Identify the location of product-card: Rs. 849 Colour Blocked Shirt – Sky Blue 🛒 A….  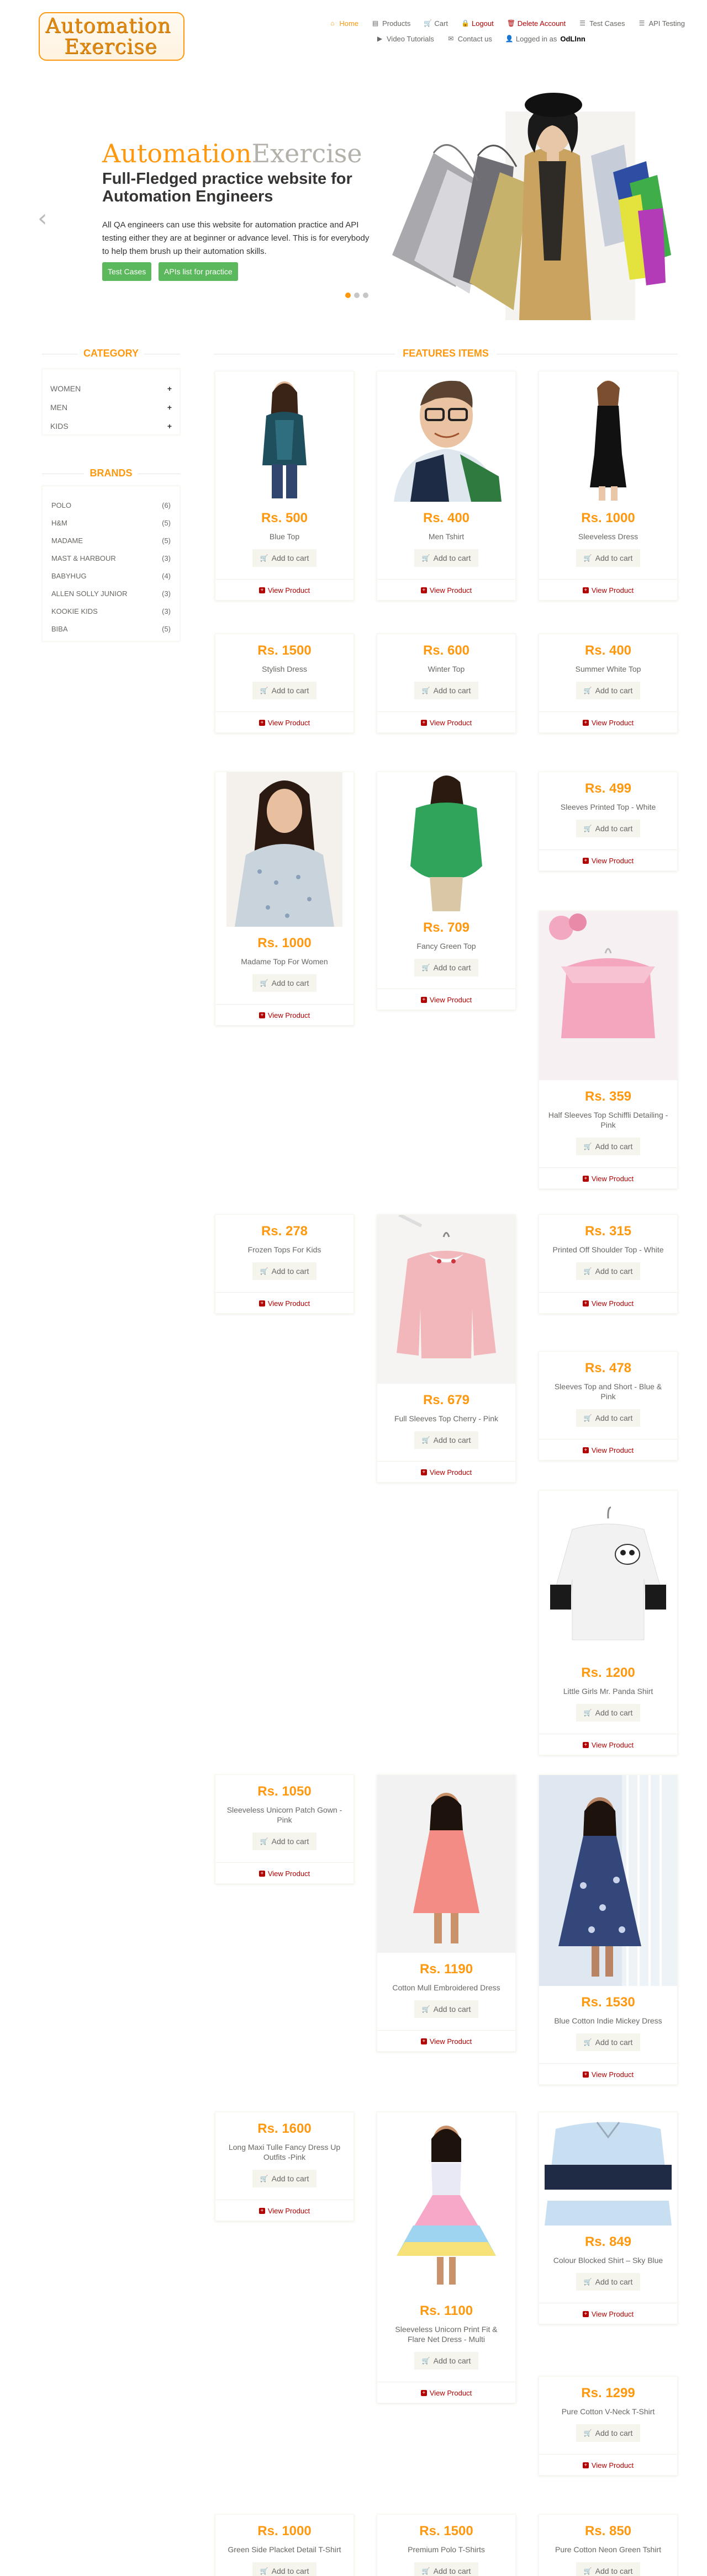
(608, 2218).